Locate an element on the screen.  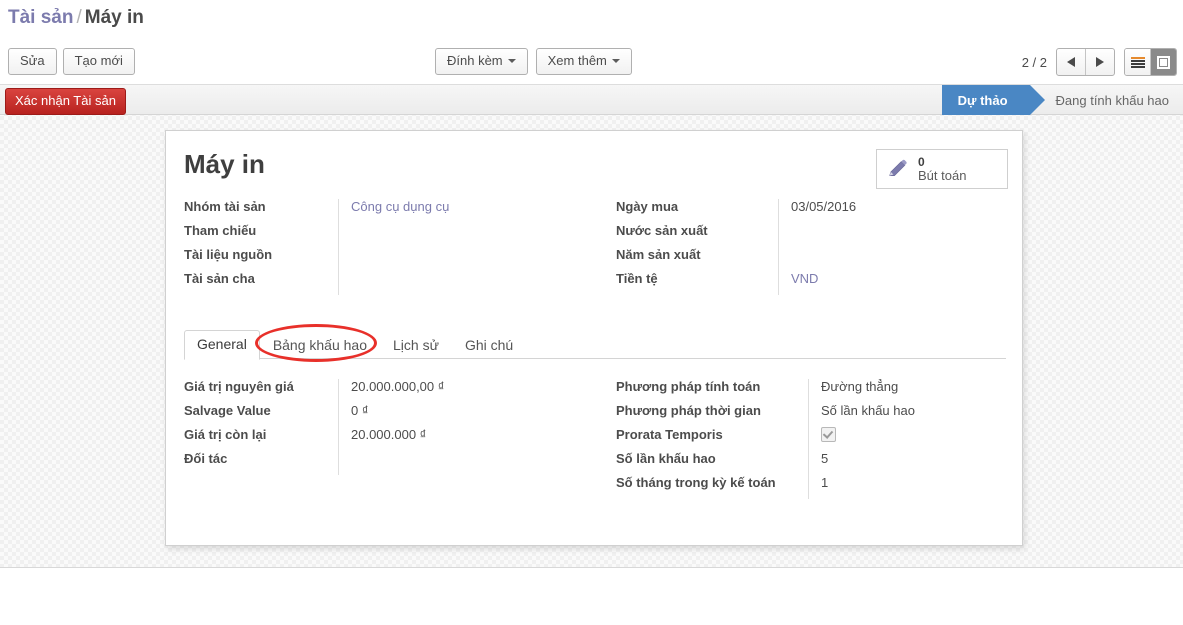
field-row: Tiền tệ VND is located at coordinates (793, 283).